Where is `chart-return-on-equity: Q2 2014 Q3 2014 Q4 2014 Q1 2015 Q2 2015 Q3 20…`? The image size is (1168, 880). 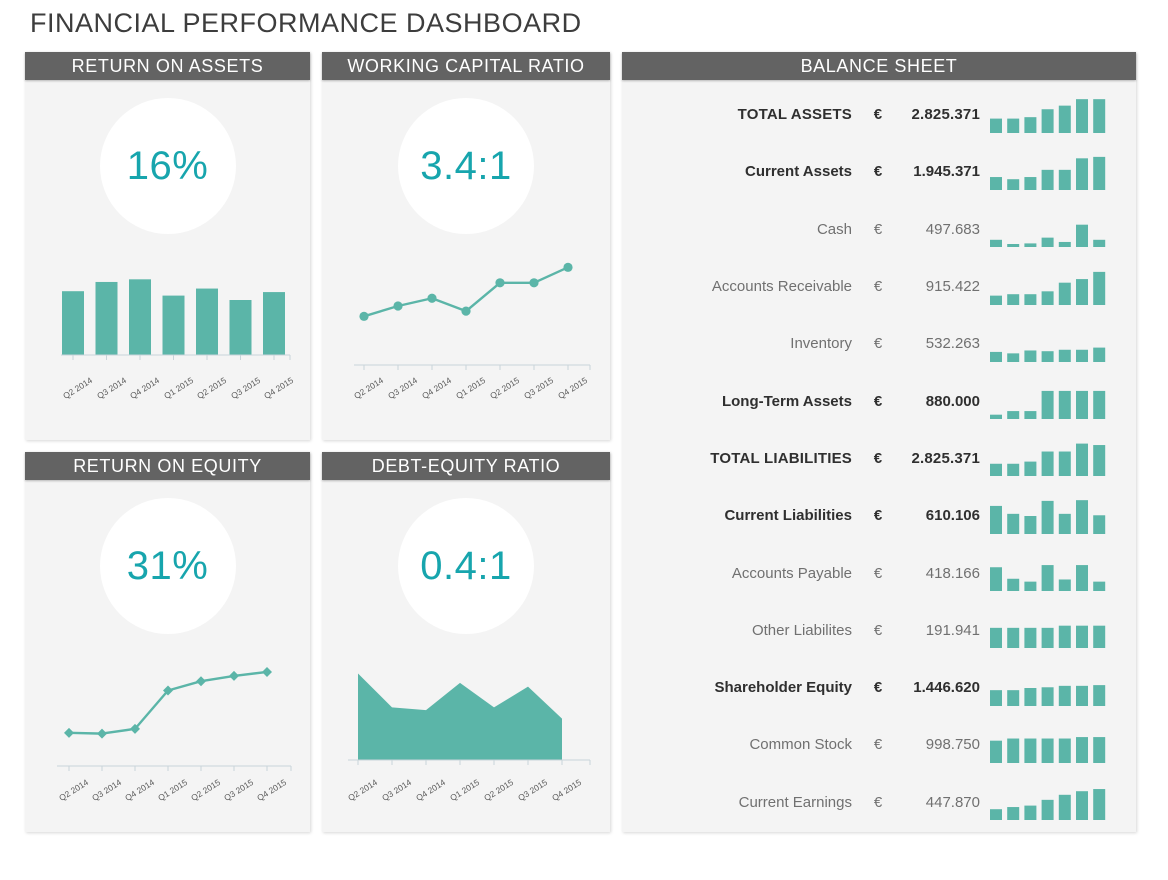 chart-return-on-equity: Q2 2014 Q3 2014 Q4 2014 Q1 2015 Q2 2015 Q3 20… is located at coordinates (167, 739).